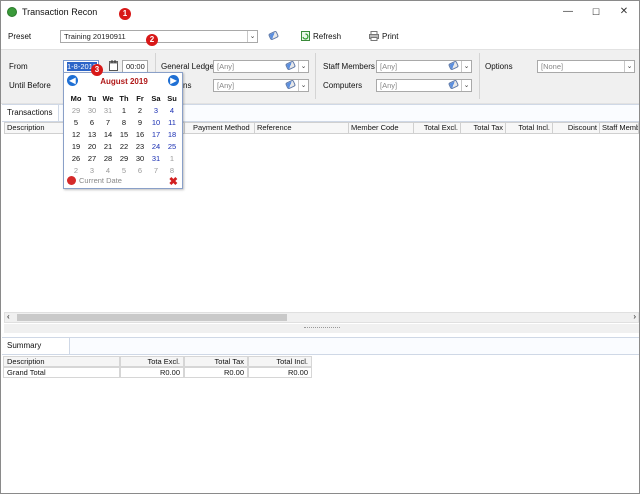  Describe the element at coordinates (223, 128) in the screenshot. I see `column-header: Payment Method` at that location.